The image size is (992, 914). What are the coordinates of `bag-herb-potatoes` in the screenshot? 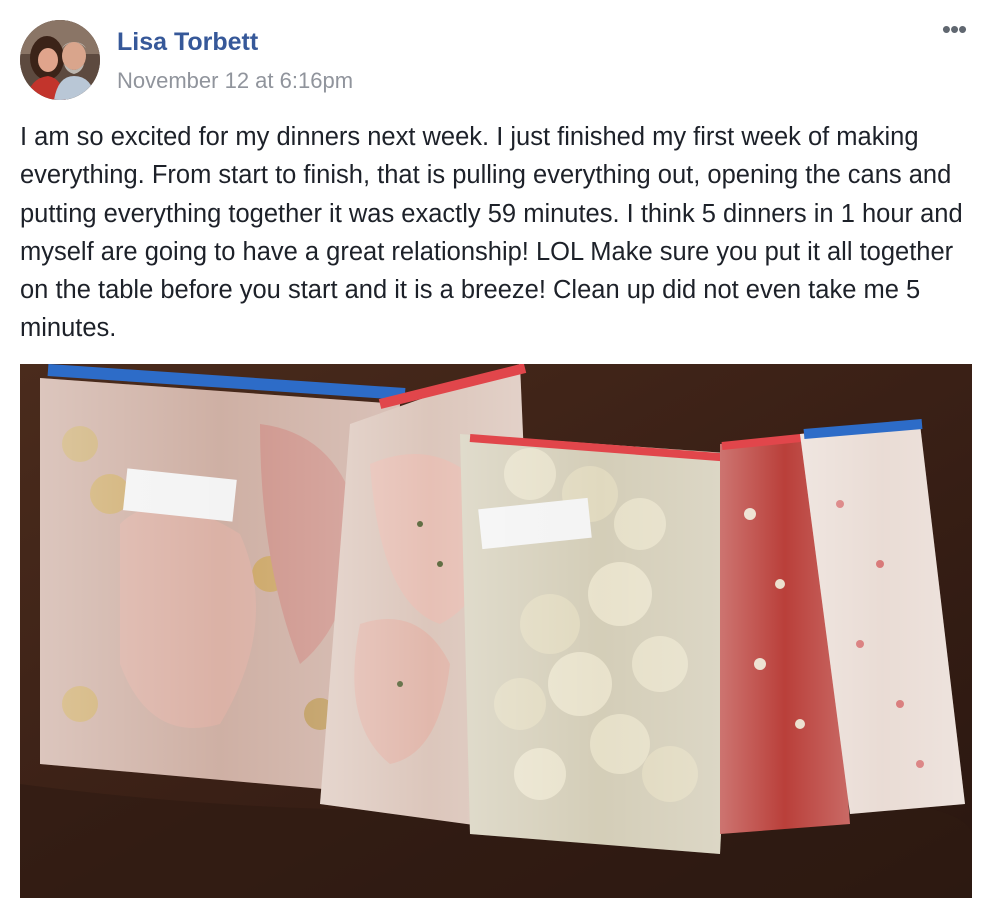 It's located at (600, 644).